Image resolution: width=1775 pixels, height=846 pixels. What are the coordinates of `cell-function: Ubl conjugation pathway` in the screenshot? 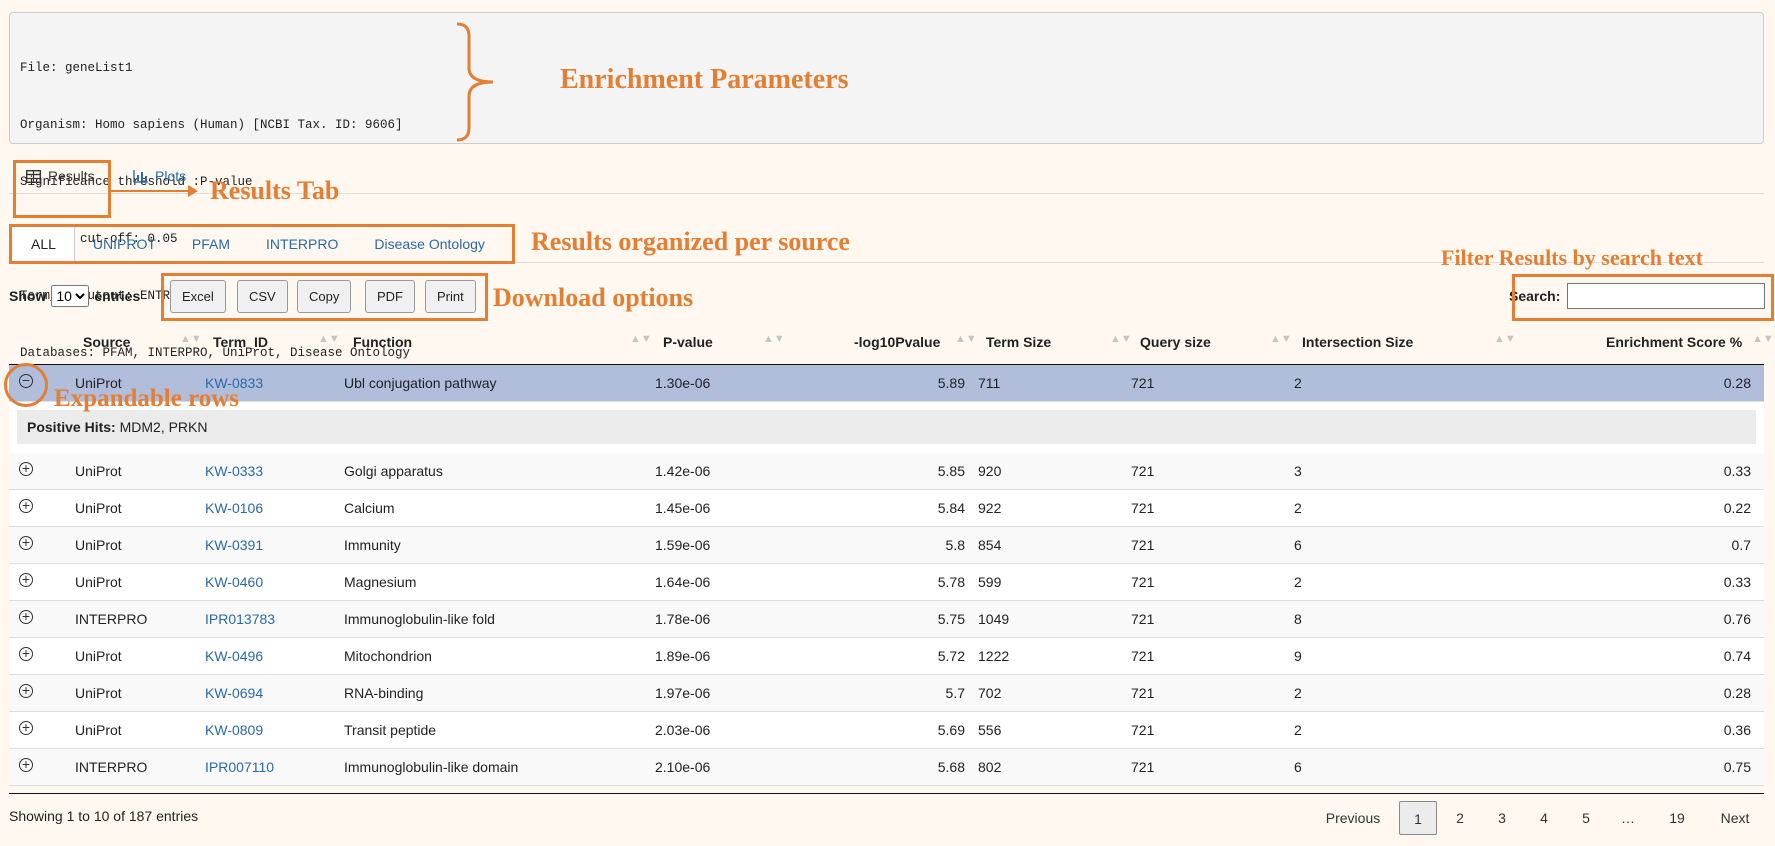 It's located at (420, 383).